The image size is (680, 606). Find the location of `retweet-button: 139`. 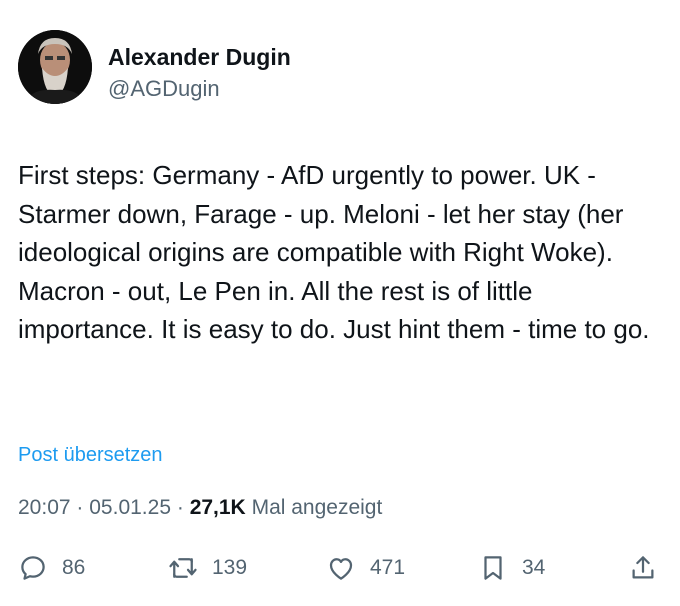

retweet-button: 139 is located at coordinates (207, 568).